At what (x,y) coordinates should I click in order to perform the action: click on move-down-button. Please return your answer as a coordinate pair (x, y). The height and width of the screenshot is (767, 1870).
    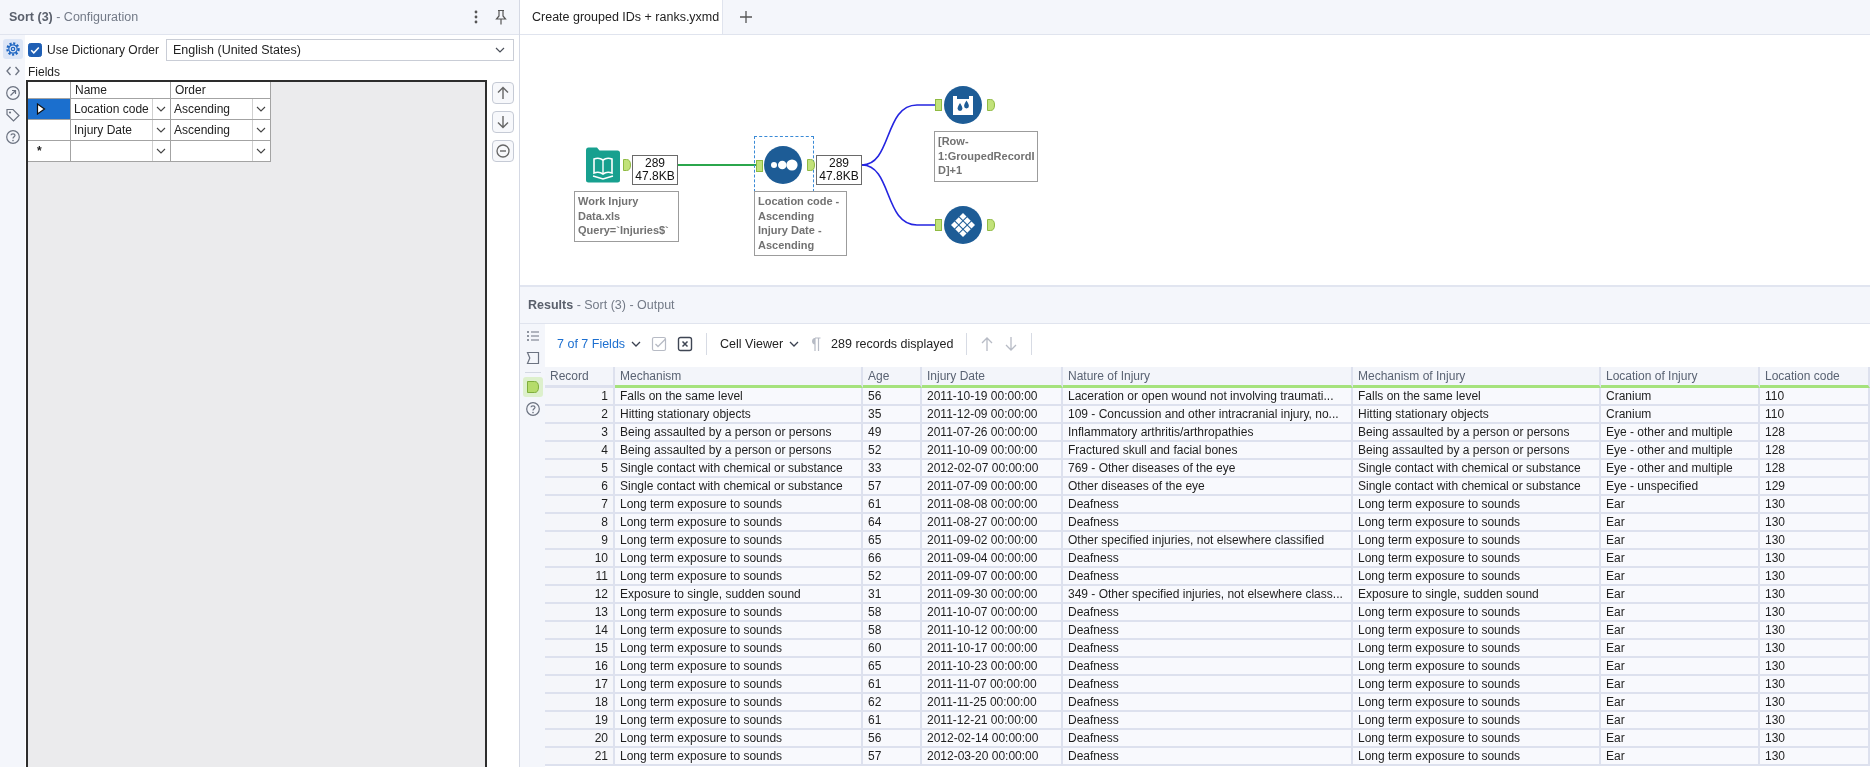
    Looking at the image, I should click on (503, 122).